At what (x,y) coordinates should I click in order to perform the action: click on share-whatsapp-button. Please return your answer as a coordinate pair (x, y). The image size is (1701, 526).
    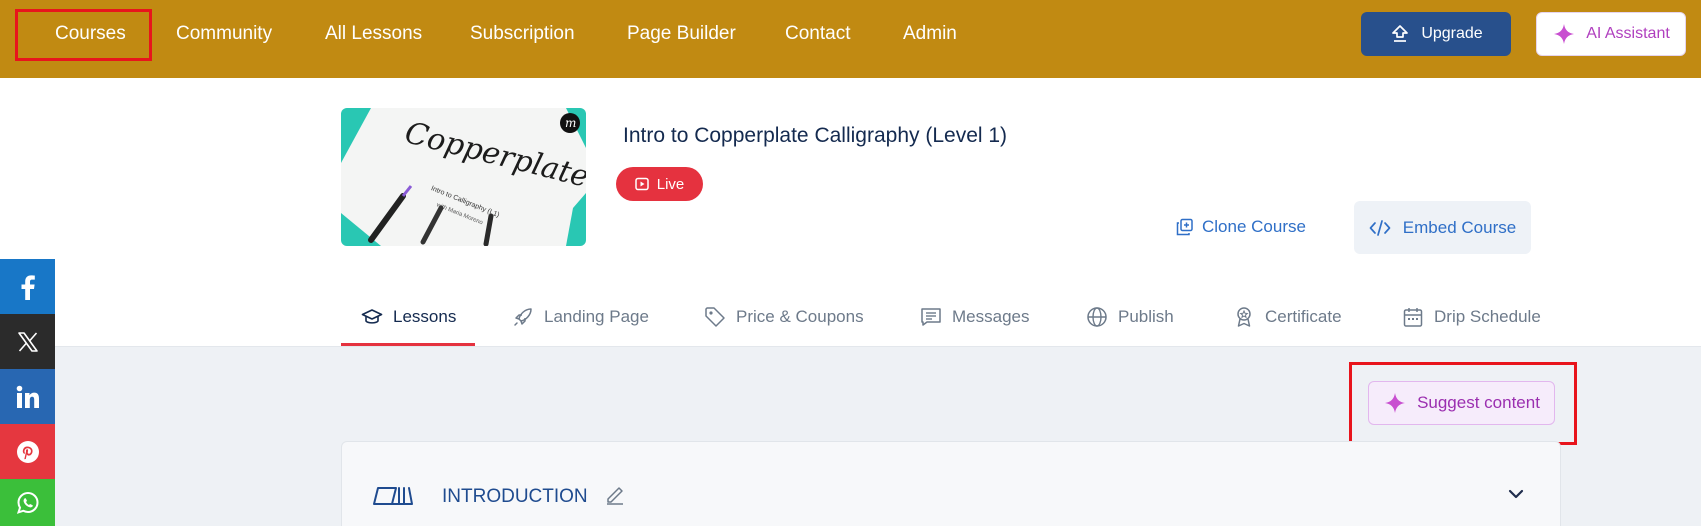
    Looking at the image, I should click on (27, 502).